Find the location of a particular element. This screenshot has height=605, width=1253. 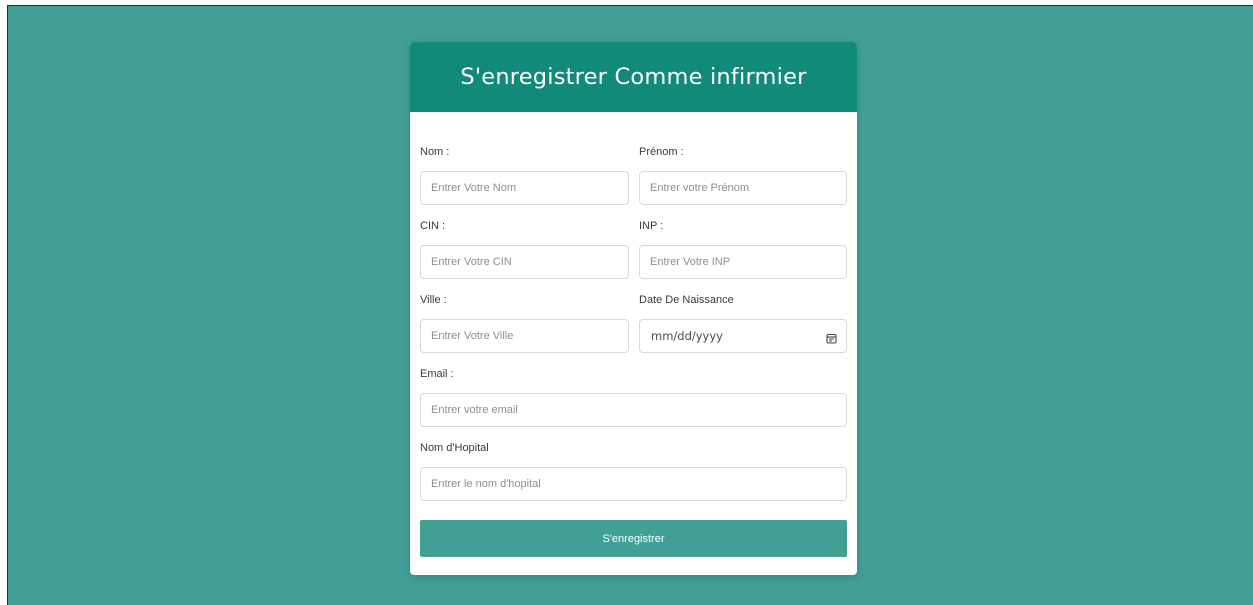

date-placeholder: mm/dd/yyyy is located at coordinates (687, 336).